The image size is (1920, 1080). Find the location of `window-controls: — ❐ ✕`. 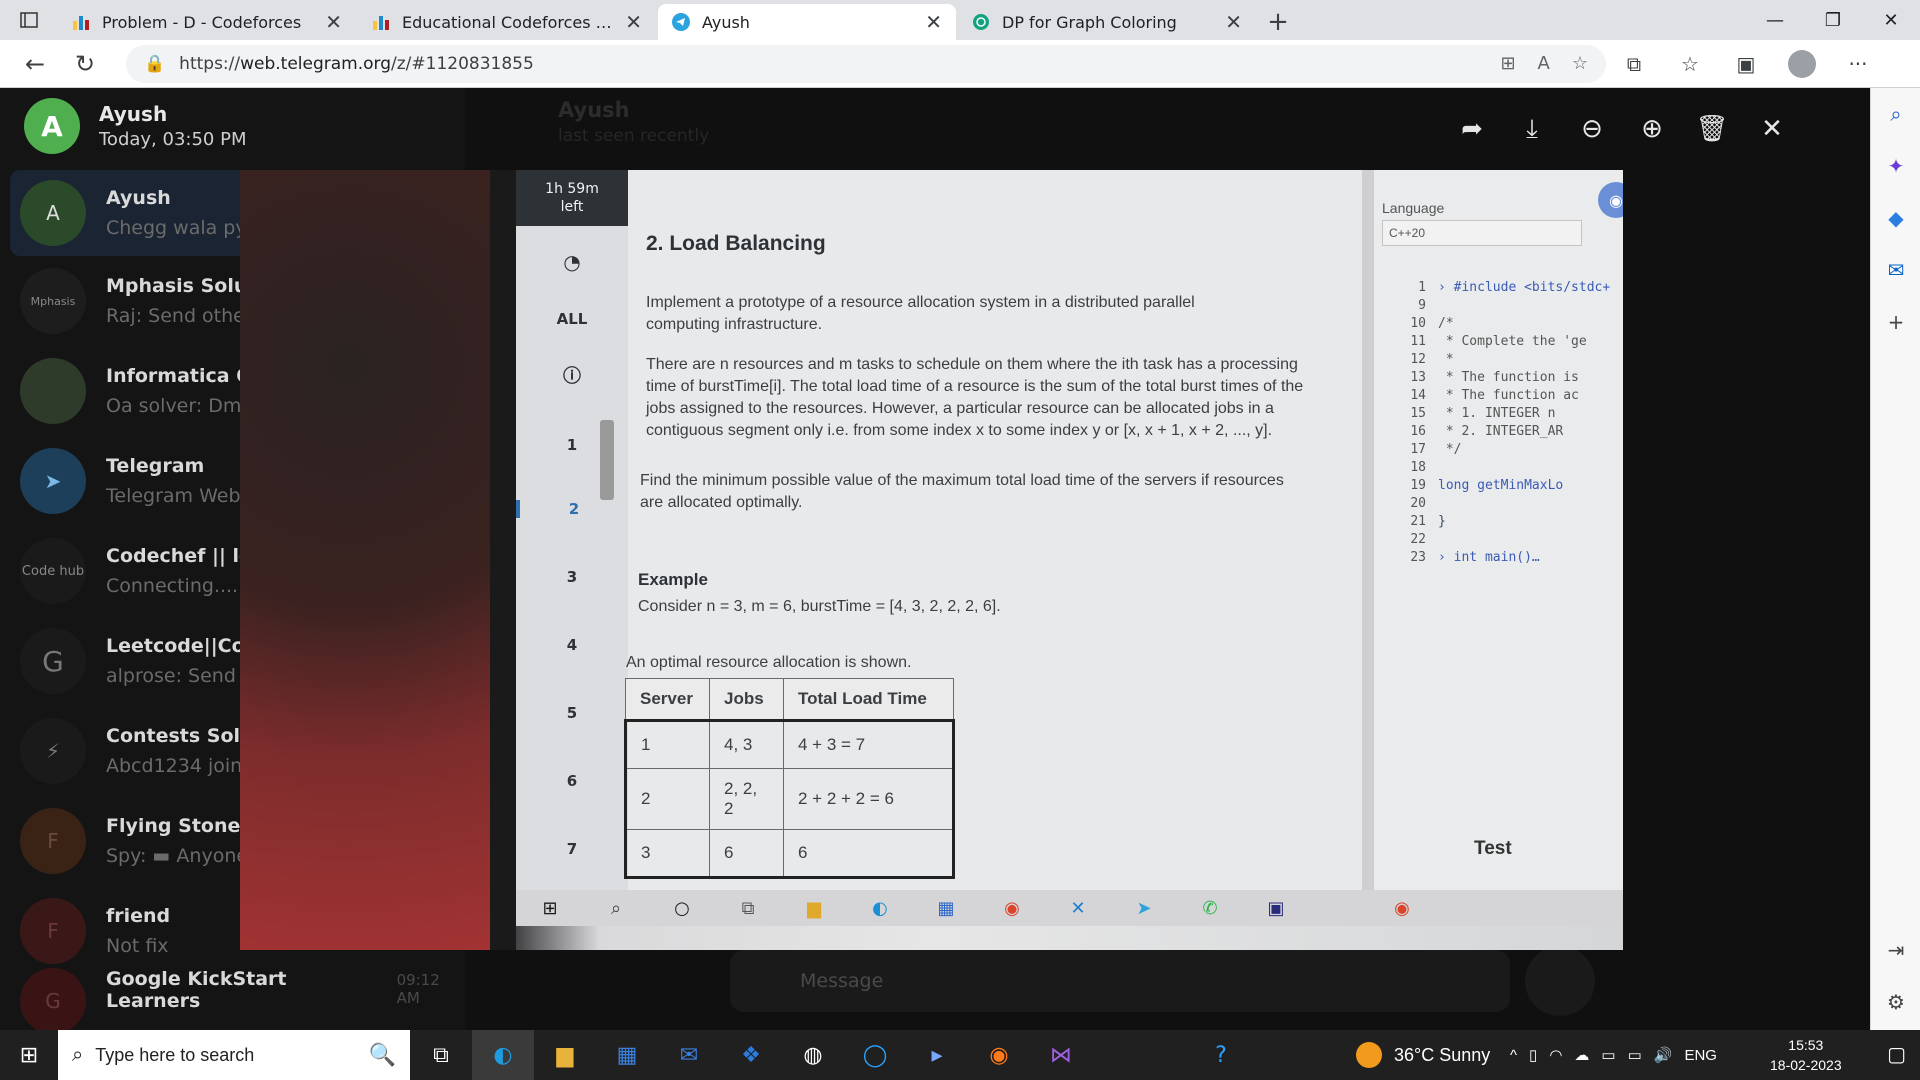

window-controls: — ❐ ✕ is located at coordinates (1833, 20).